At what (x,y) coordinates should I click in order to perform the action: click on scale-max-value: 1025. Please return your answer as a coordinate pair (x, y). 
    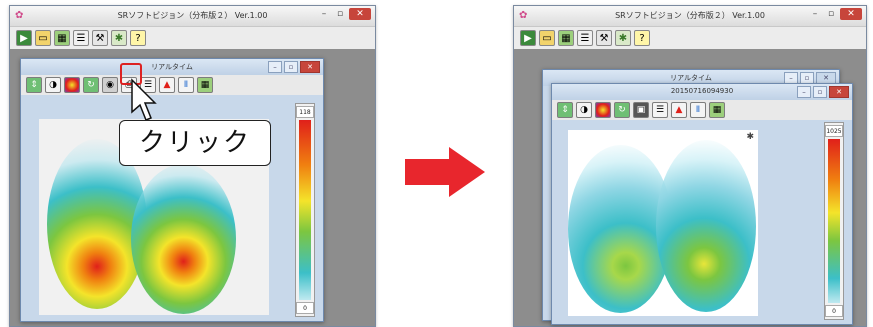
    Looking at the image, I should click on (834, 131).